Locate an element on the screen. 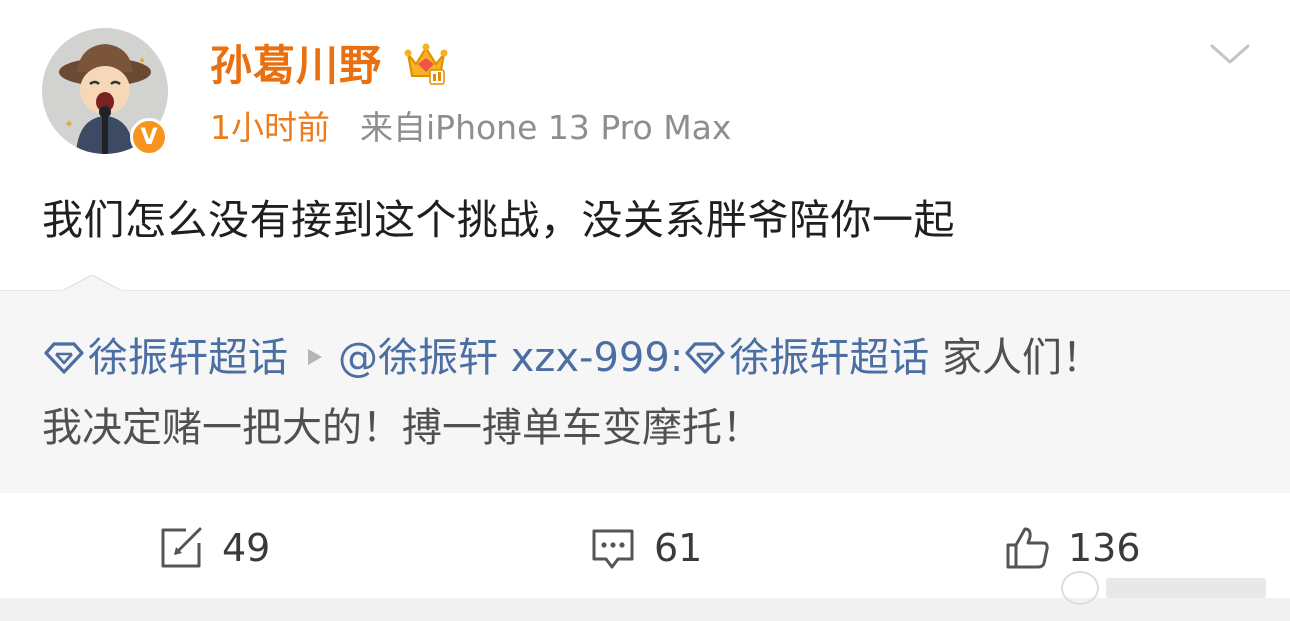 The image size is (1290, 621). supertopic-link-2: 徐振轩超话 is located at coordinates (806, 358).